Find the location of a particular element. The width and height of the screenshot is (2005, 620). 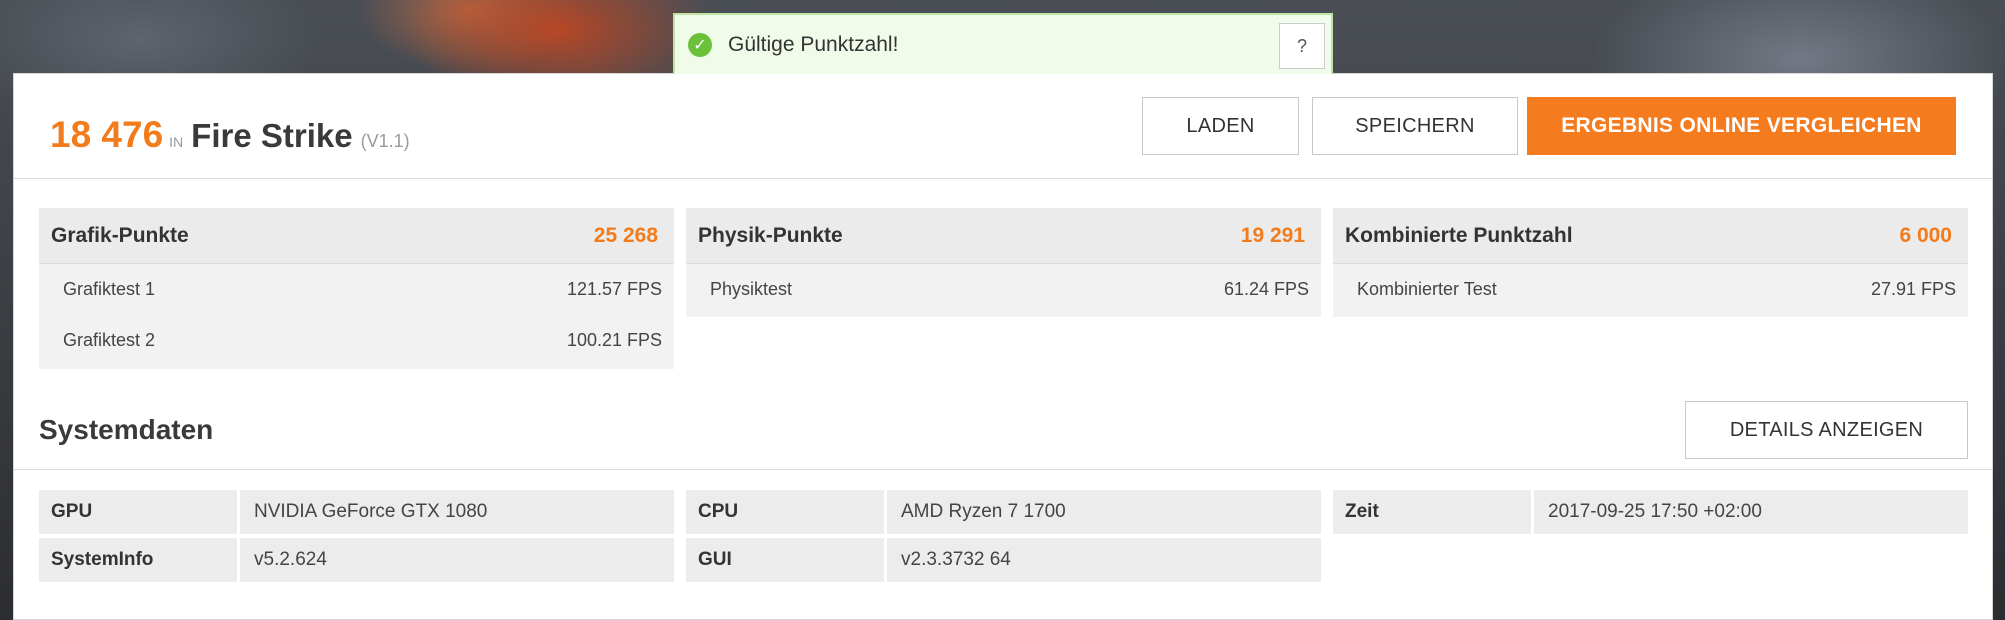

card-header: Kombinierte Punktzahl 6 000 is located at coordinates (1650, 236).